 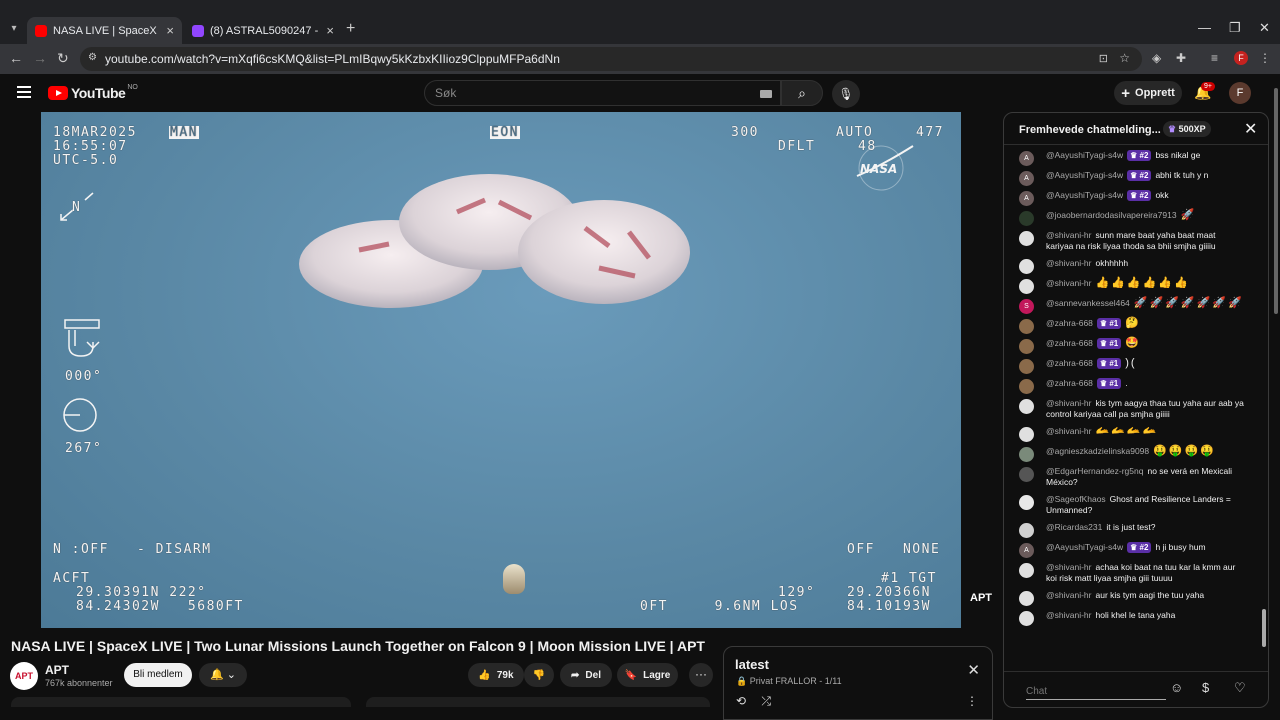 What do you see at coordinates (1264, 28) in the screenshot?
I see `window-close-icon: ✕` at bounding box center [1264, 28].